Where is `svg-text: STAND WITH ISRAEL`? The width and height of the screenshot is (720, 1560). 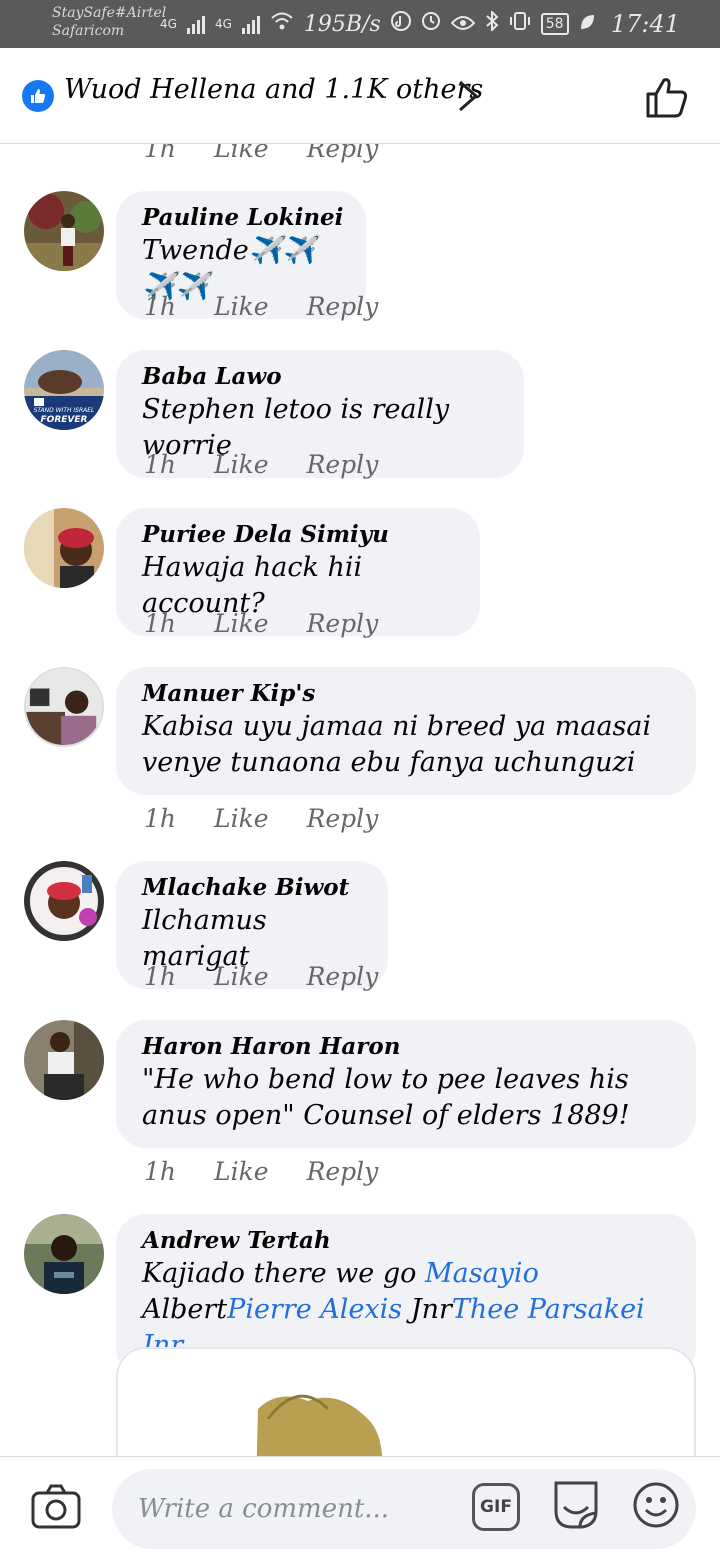 svg-text: STAND WITH ISRAEL is located at coordinates (64, 410).